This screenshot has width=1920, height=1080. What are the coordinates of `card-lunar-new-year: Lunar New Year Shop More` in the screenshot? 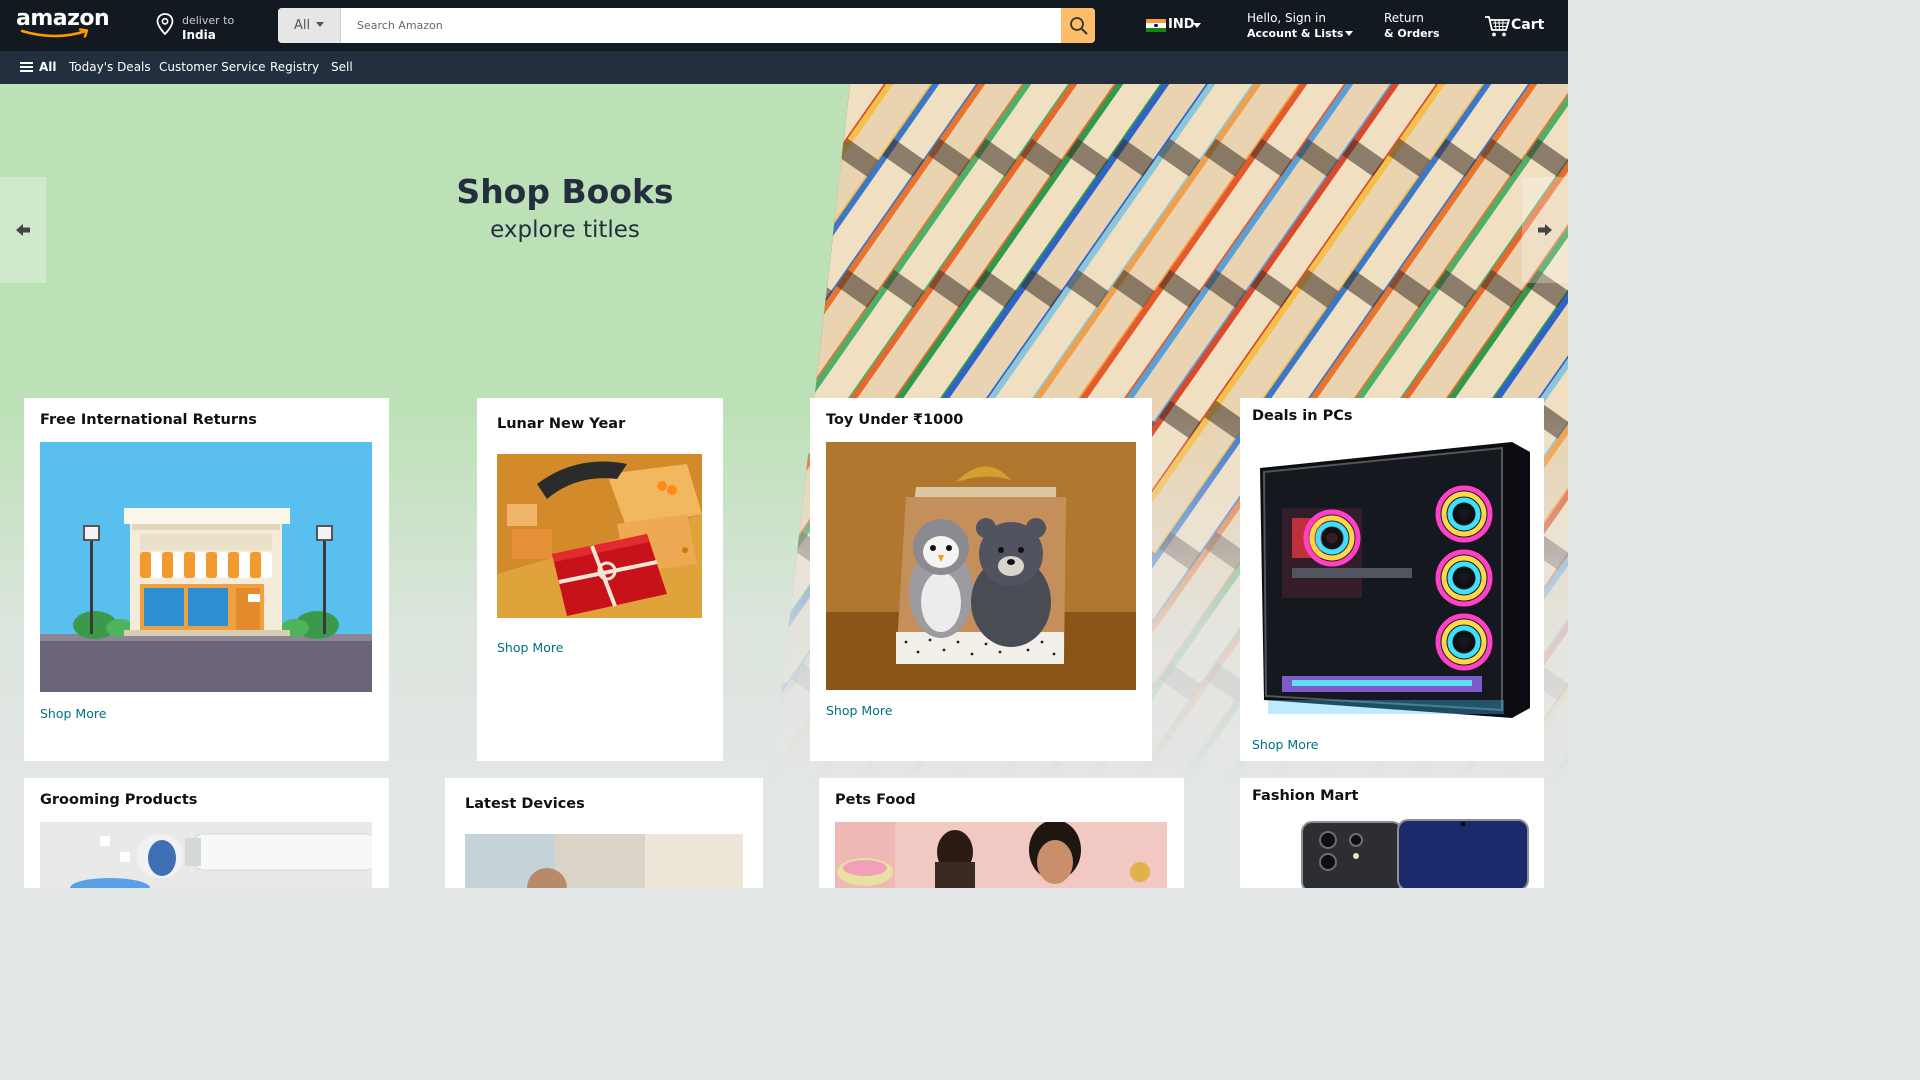 It's located at (600, 579).